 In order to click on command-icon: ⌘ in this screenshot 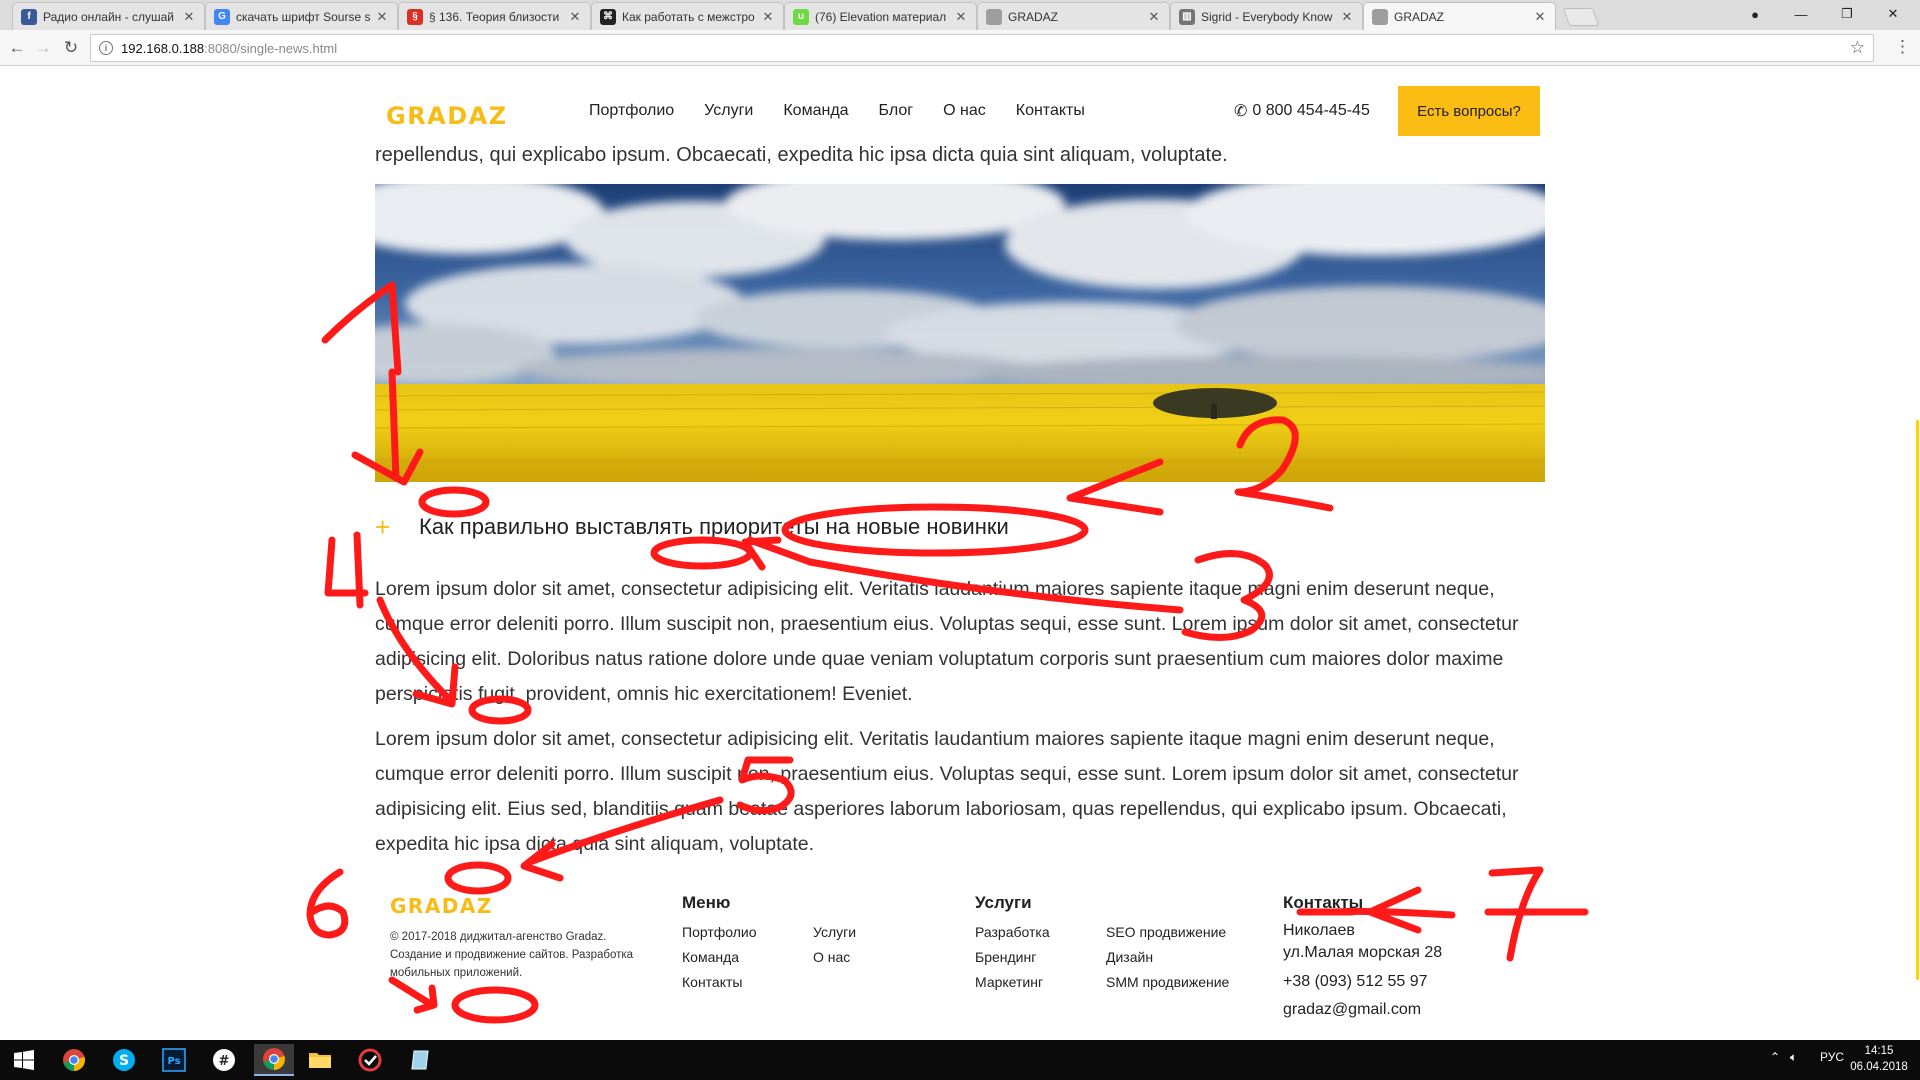, I will do `click(608, 16)`.